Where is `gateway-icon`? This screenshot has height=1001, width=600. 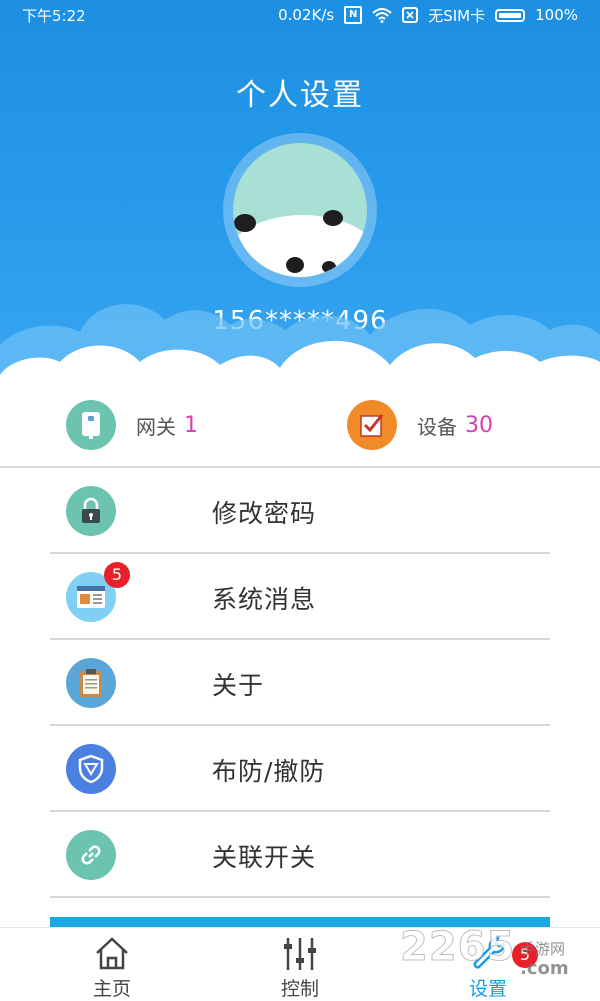
gateway-icon is located at coordinates (91, 425).